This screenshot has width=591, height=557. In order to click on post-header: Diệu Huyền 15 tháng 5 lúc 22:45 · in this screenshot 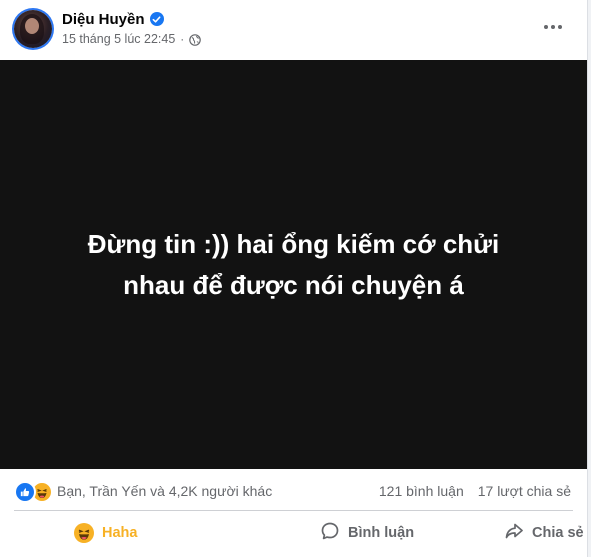, I will do `click(293, 30)`.